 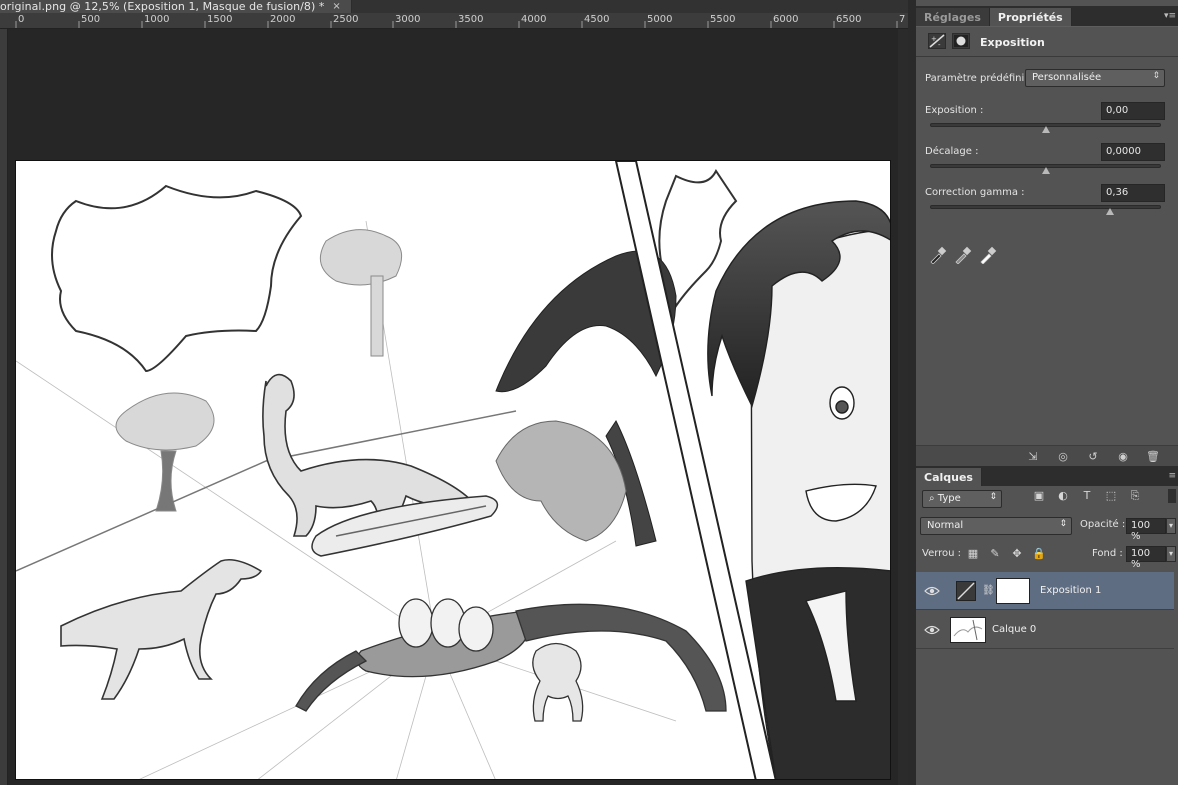 I want to click on adjustment-title: Exposition, so click(x=1012, y=42).